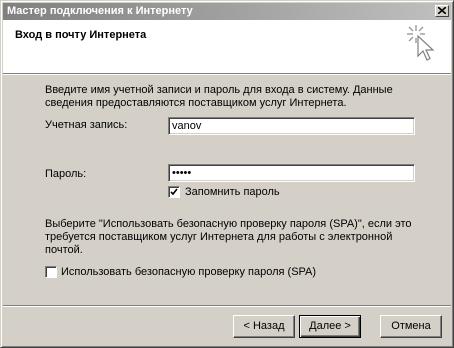 This screenshot has width=454, height=348. Describe the element at coordinates (66, 174) in the screenshot. I see `password-label: Пароль:` at that location.